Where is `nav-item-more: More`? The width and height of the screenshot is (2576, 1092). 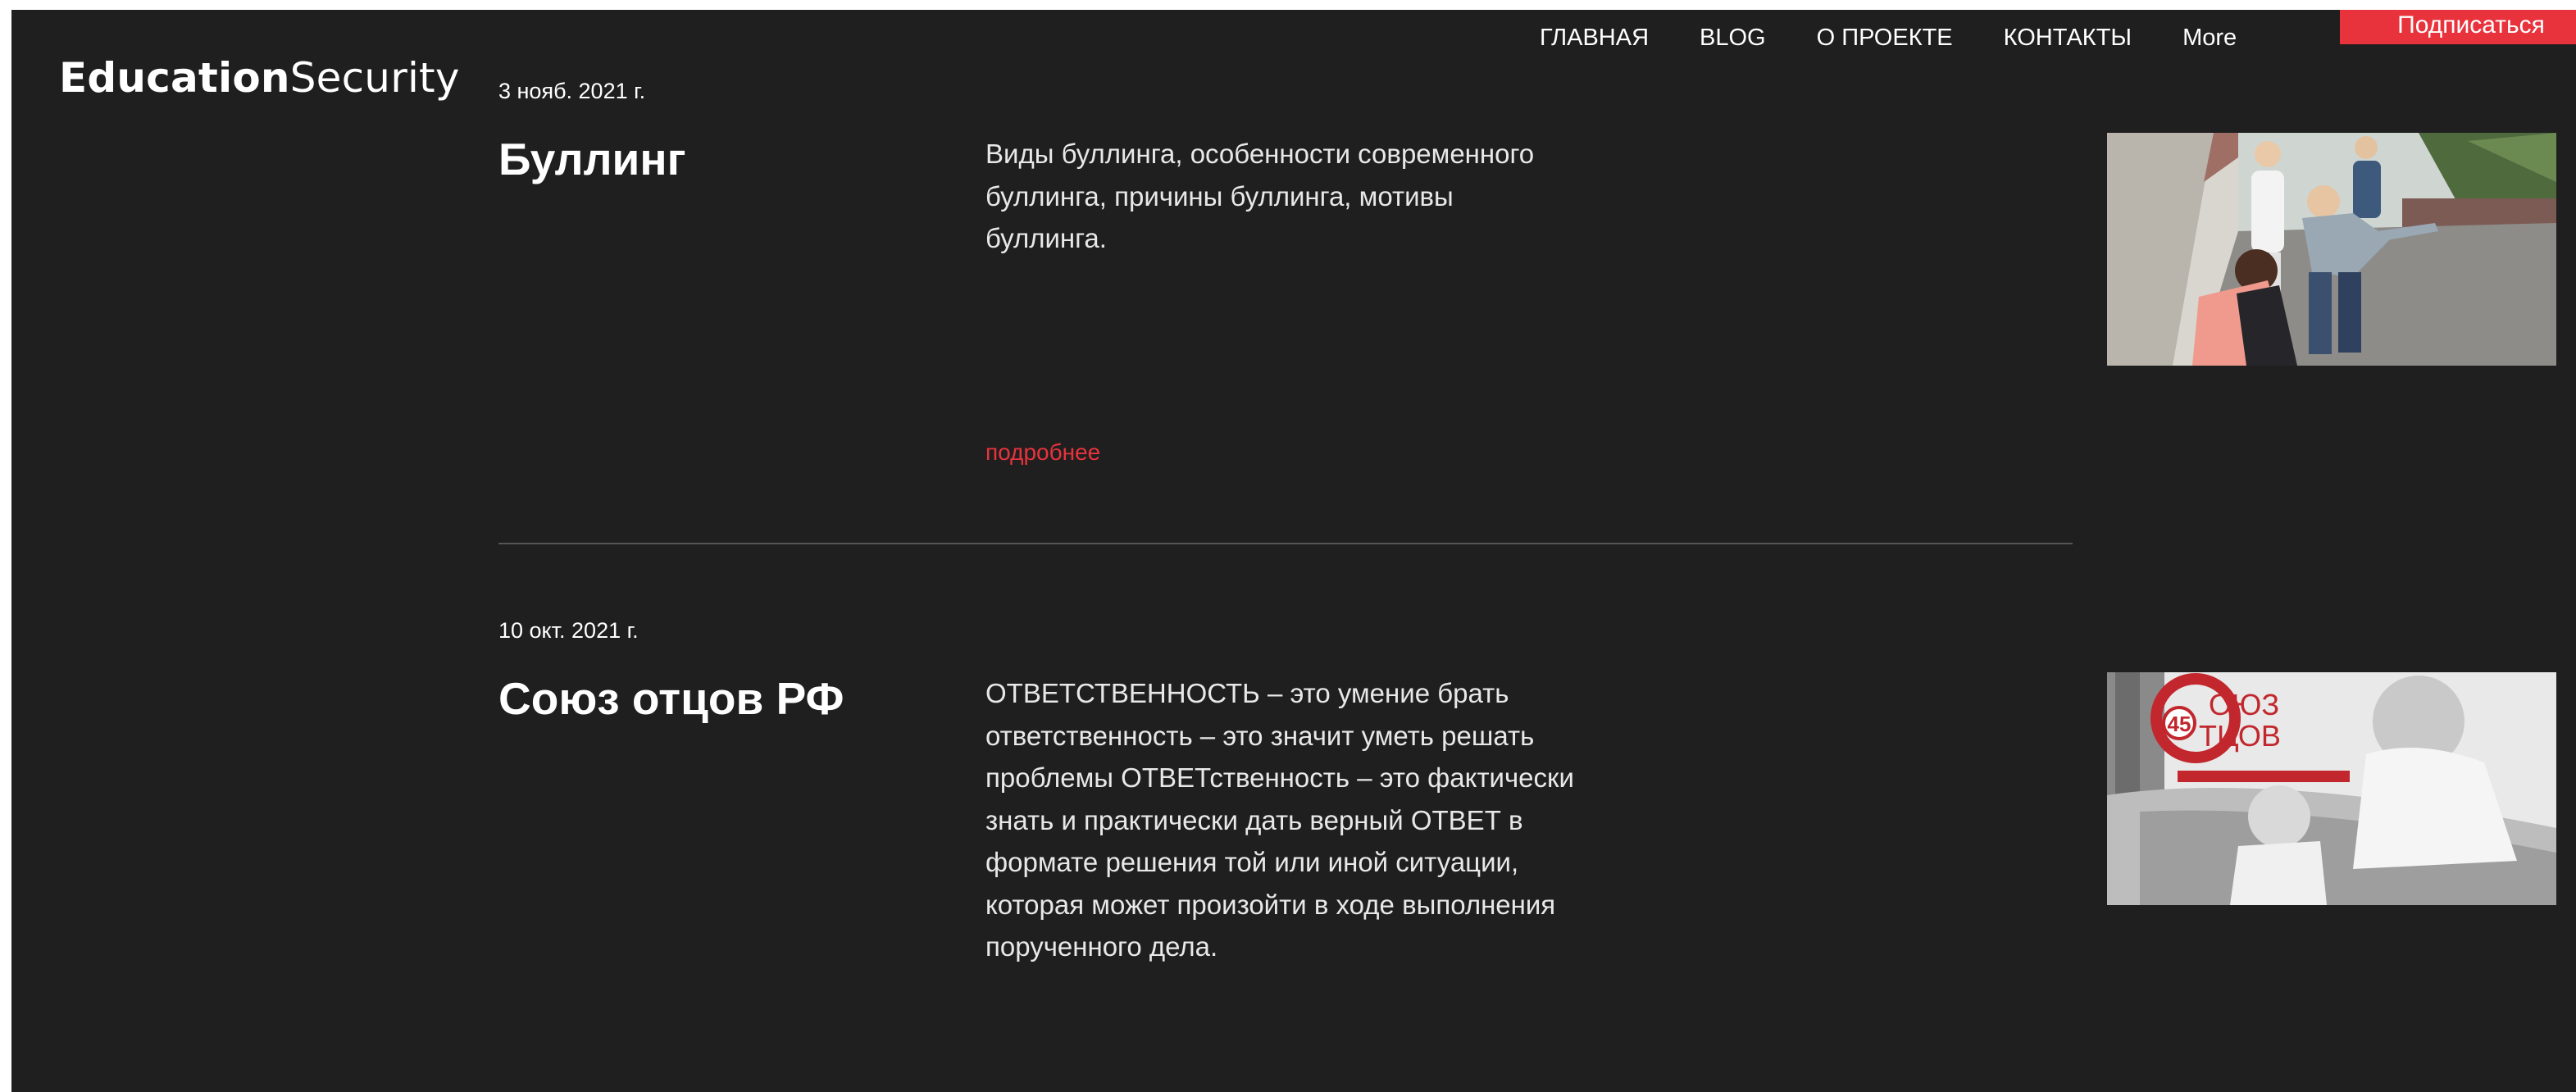 nav-item-more: More is located at coordinates (2209, 38).